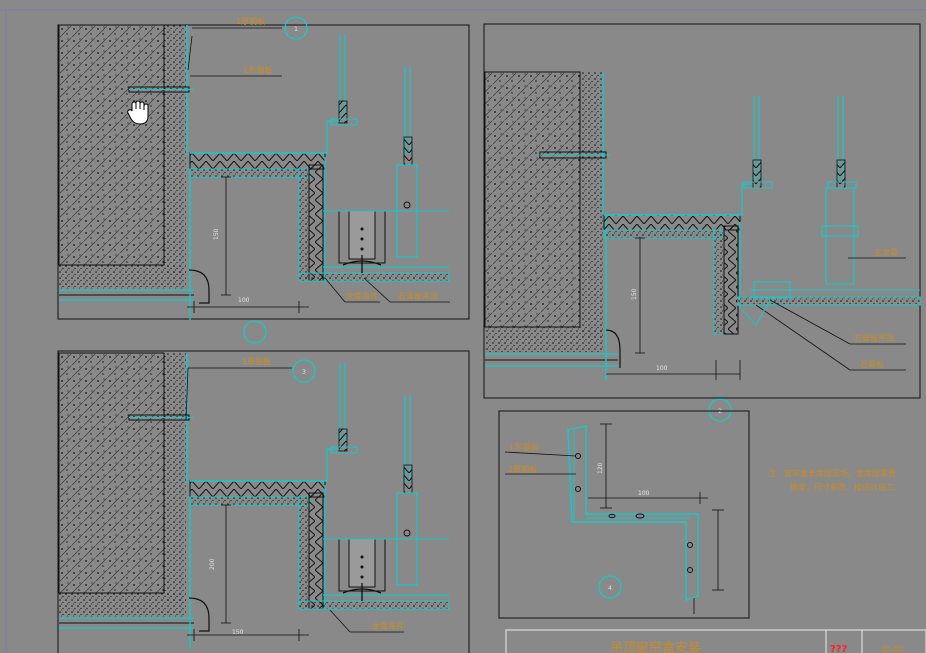 The image size is (926, 653). I want to click on callout-label: 3厚钢板, so click(522, 469).